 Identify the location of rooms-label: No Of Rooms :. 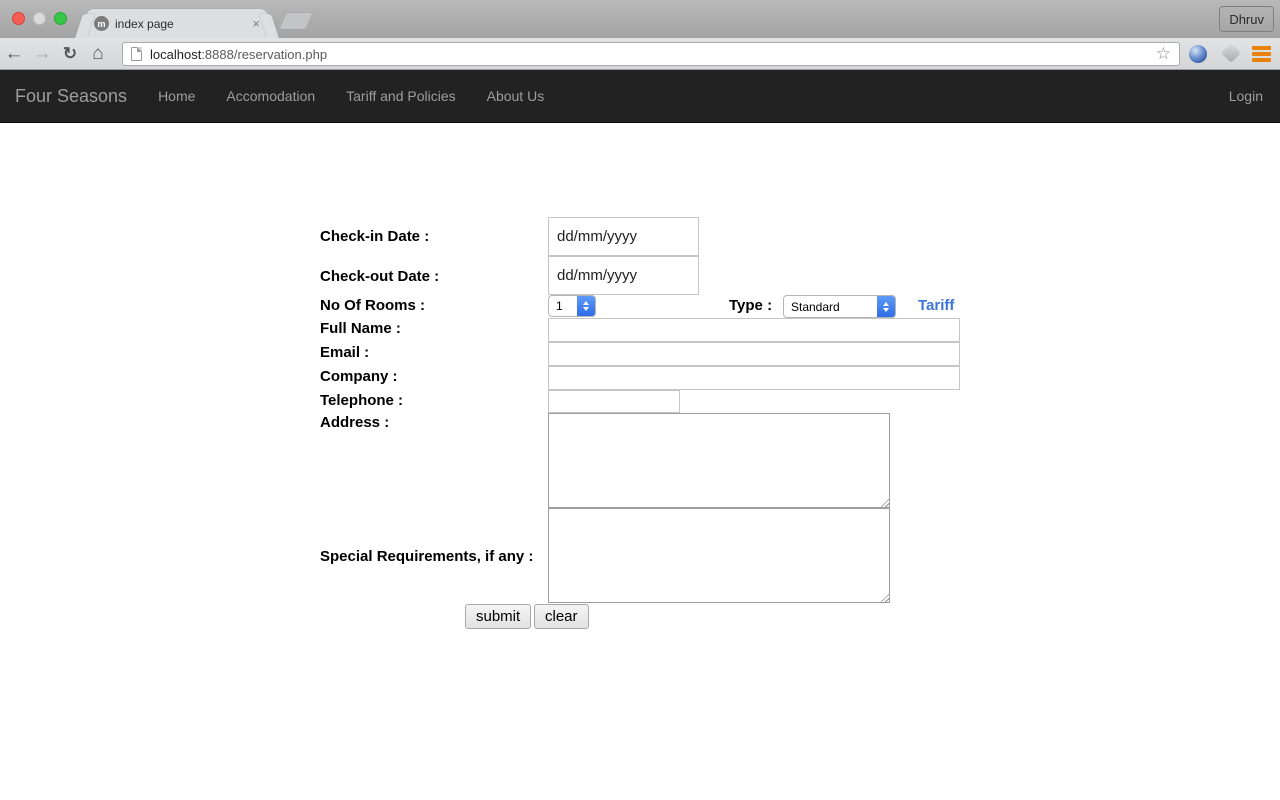
(372, 305).